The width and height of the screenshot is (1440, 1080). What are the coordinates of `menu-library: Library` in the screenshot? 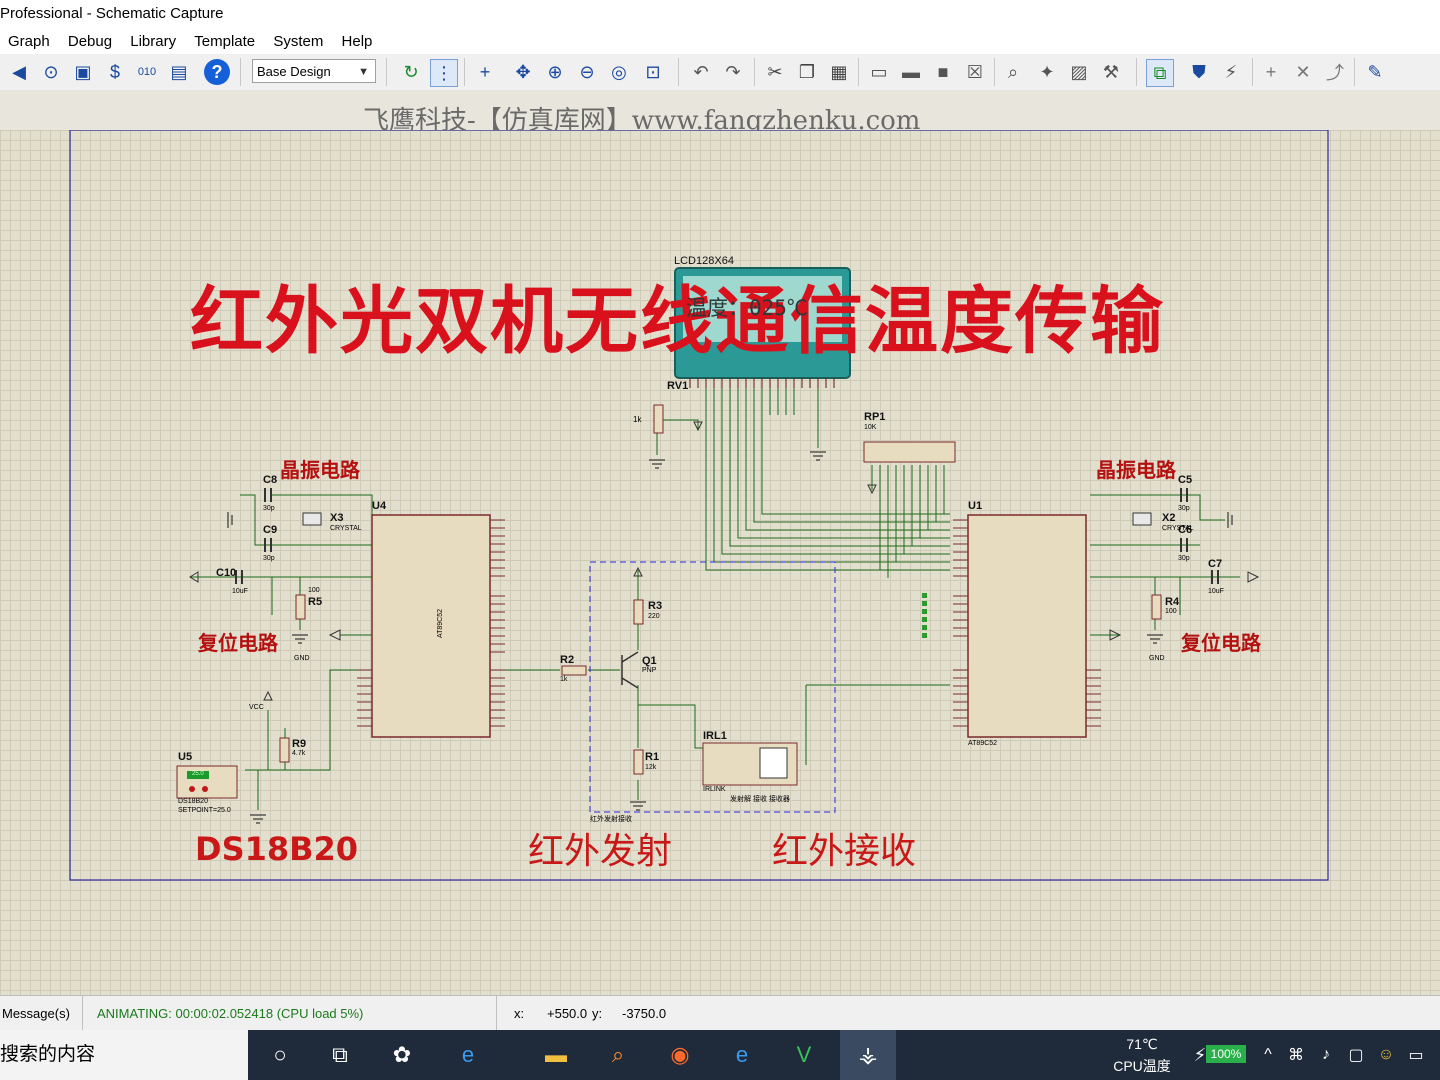 It's located at (153, 42).